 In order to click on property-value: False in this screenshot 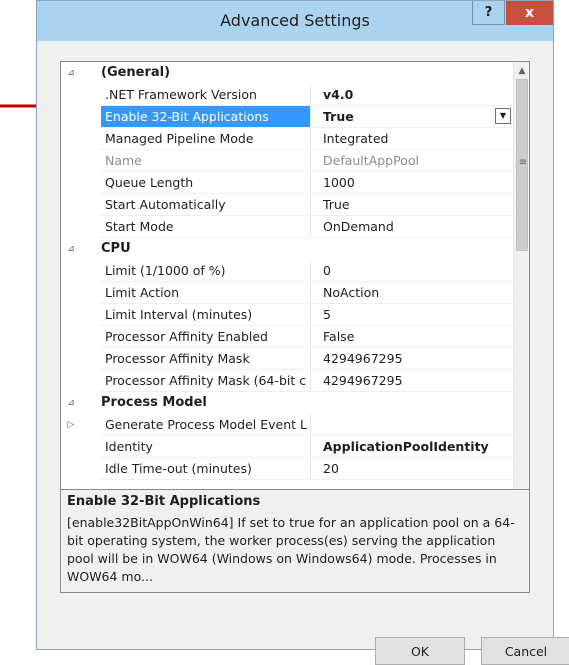, I will do `click(412, 337)`.